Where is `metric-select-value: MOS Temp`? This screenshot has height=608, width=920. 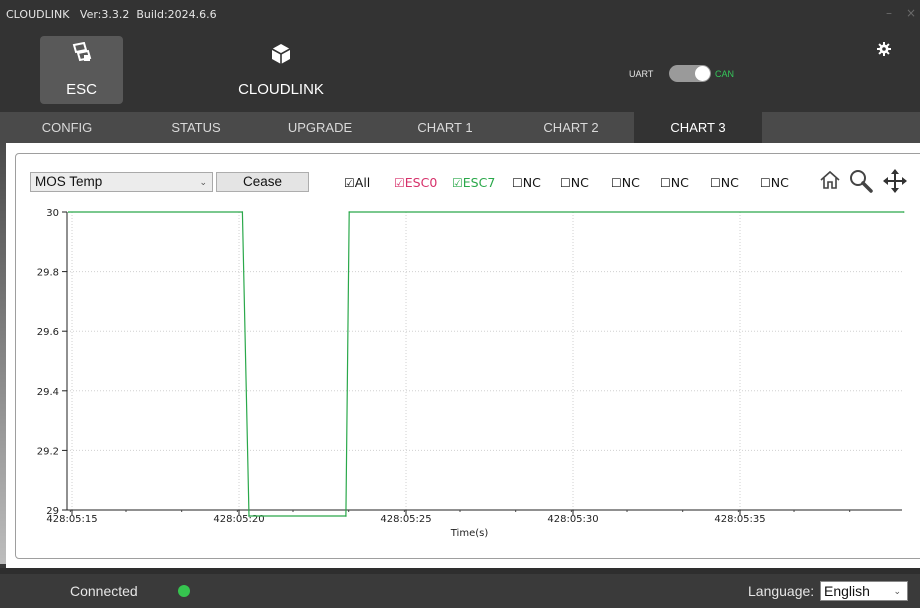 metric-select-value: MOS Temp is located at coordinates (69, 181).